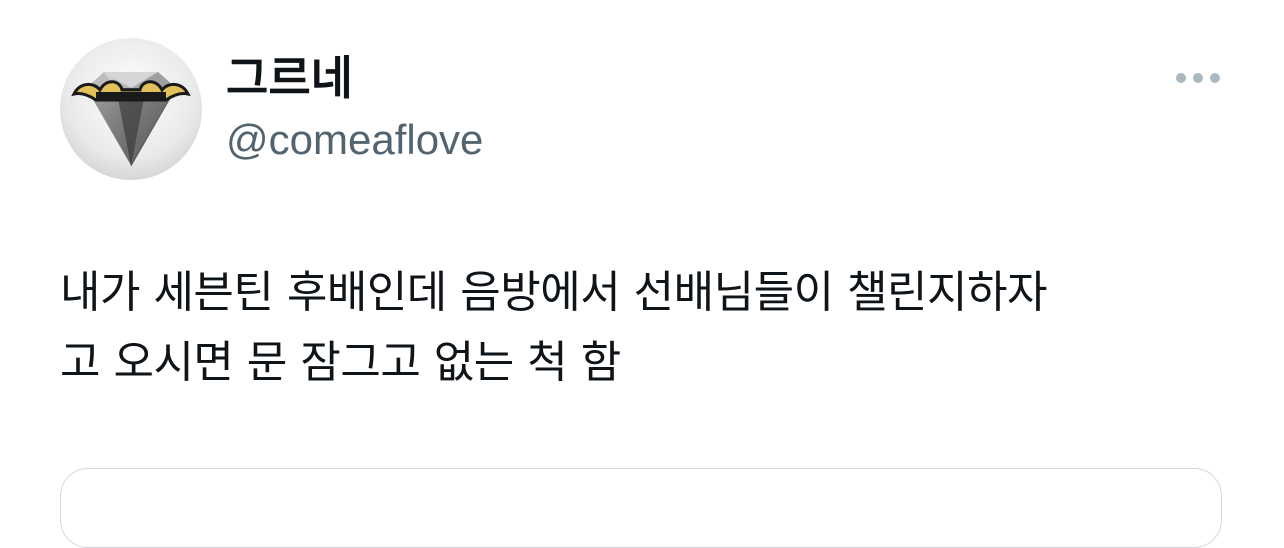 The height and width of the screenshot is (548, 1284). Describe the element at coordinates (553, 292) in the screenshot. I see `tweet-text-line: 내가 세븐틴 후배인데 음방에서 선배님들이 챌린지하자` at that location.